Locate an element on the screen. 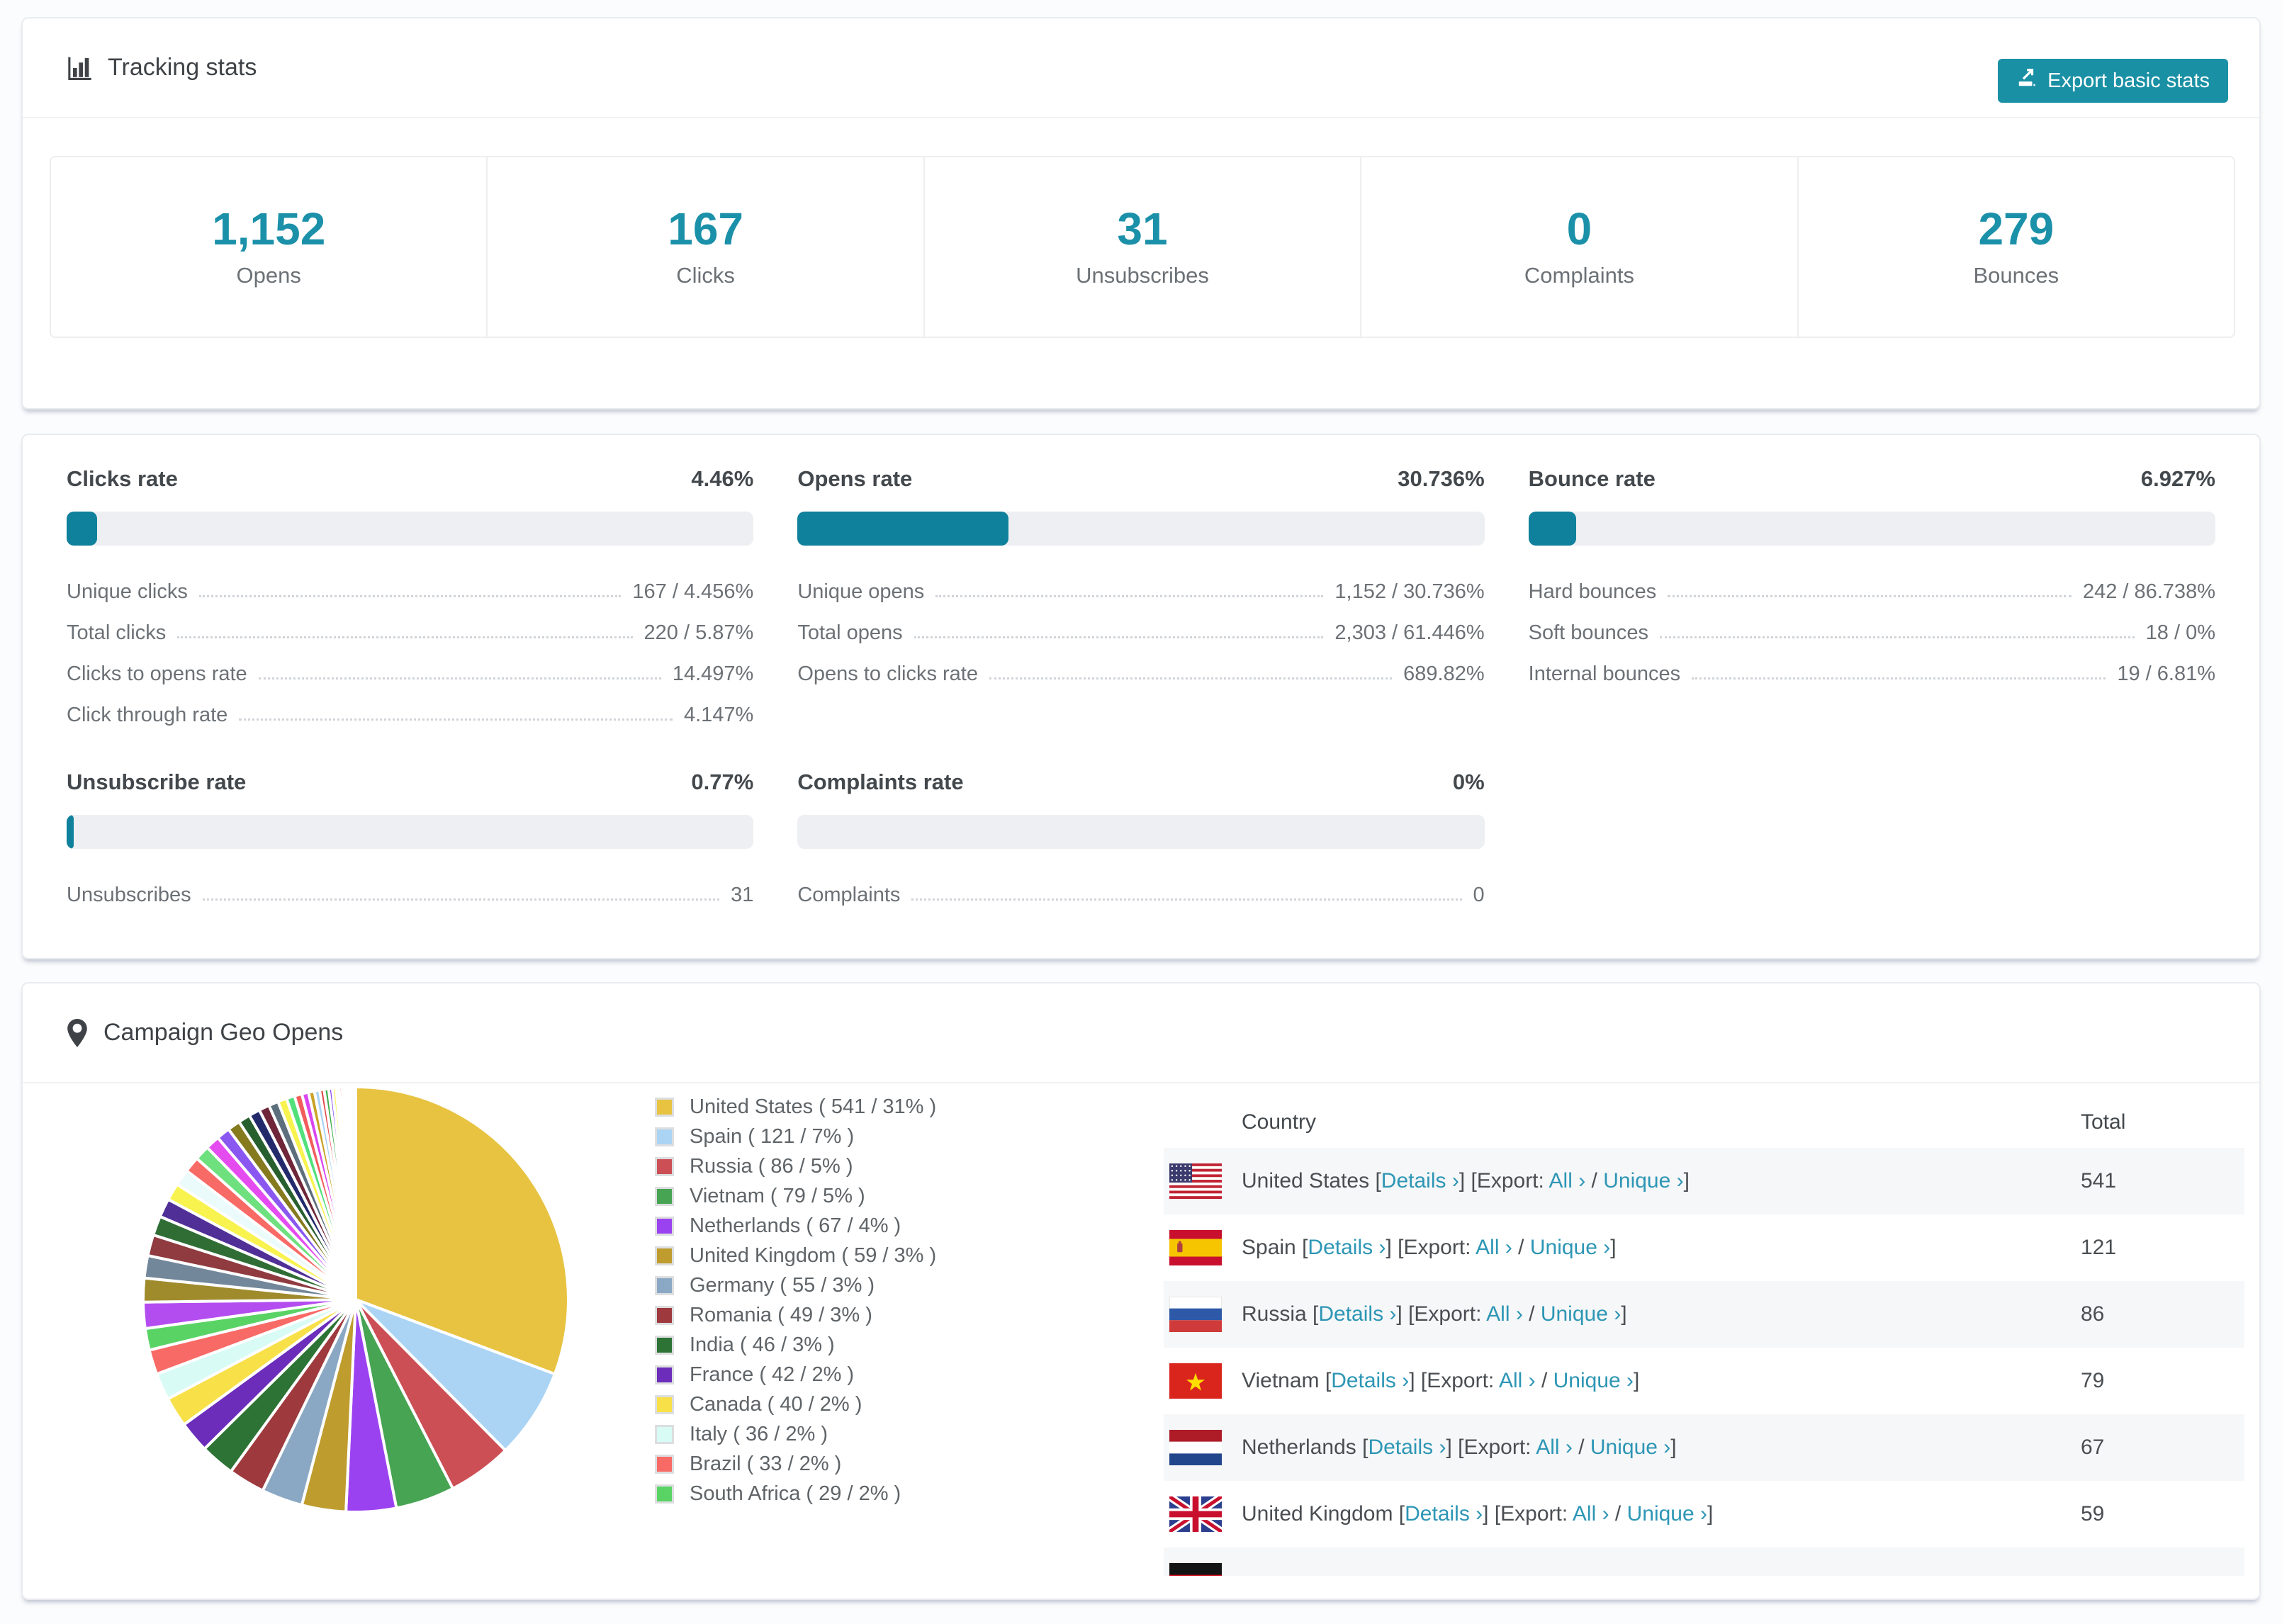 This screenshot has width=2282, height=1624. rate-value: 6.927% is located at coordinates (2177, 479).